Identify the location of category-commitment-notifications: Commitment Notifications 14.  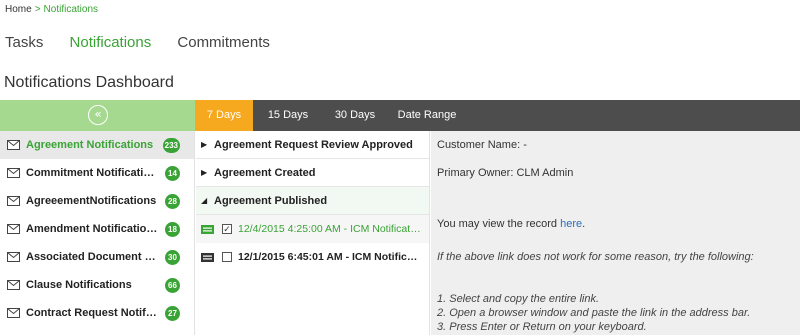
(97, 173).